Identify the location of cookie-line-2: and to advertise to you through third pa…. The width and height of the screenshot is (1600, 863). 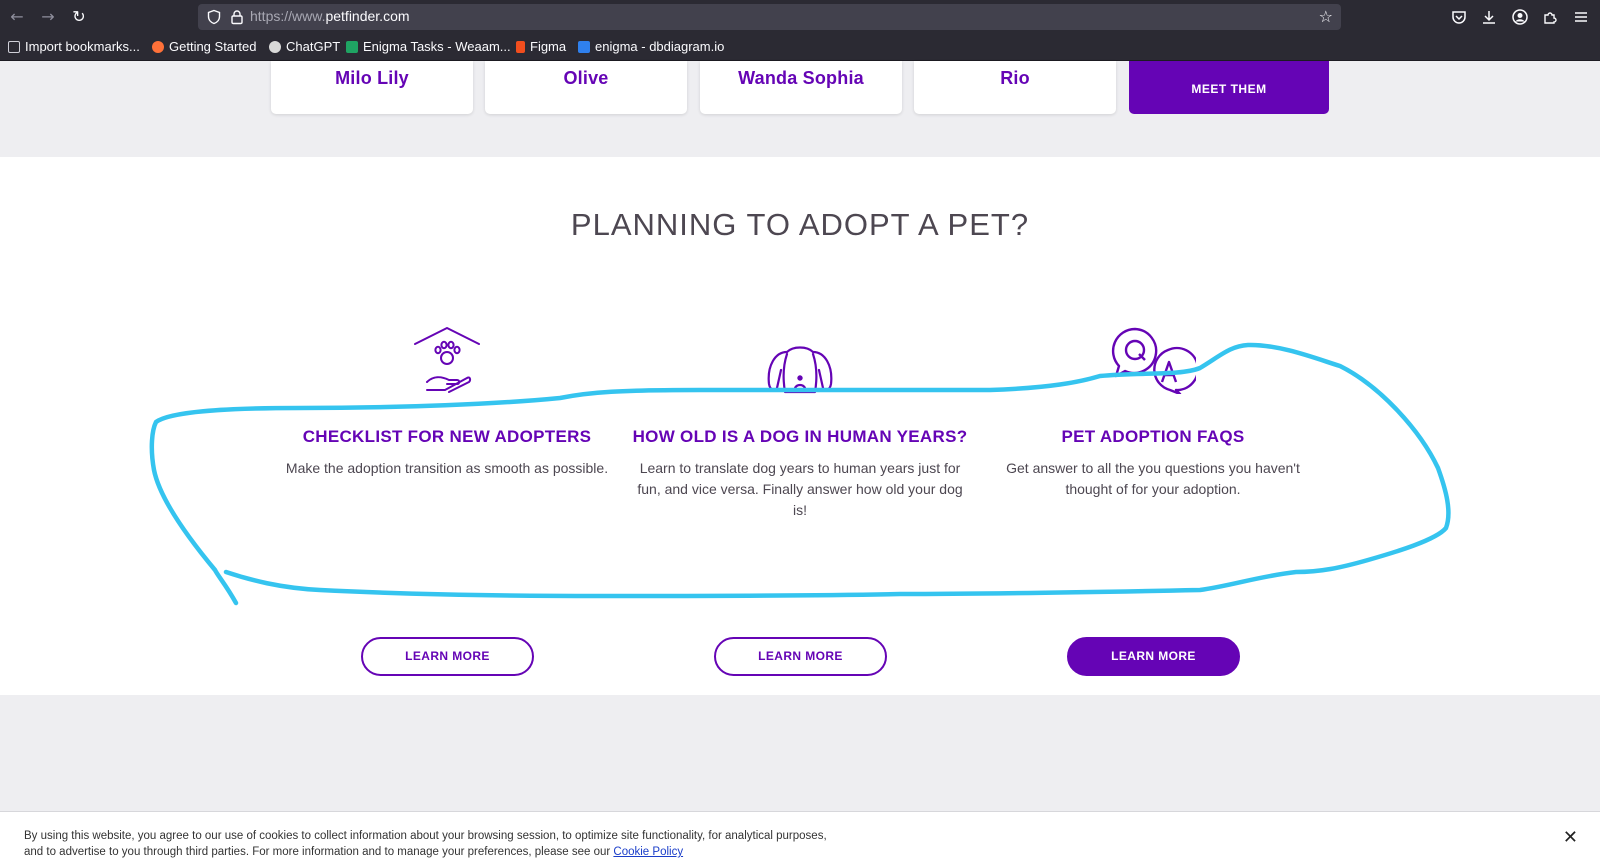
(425, 852).